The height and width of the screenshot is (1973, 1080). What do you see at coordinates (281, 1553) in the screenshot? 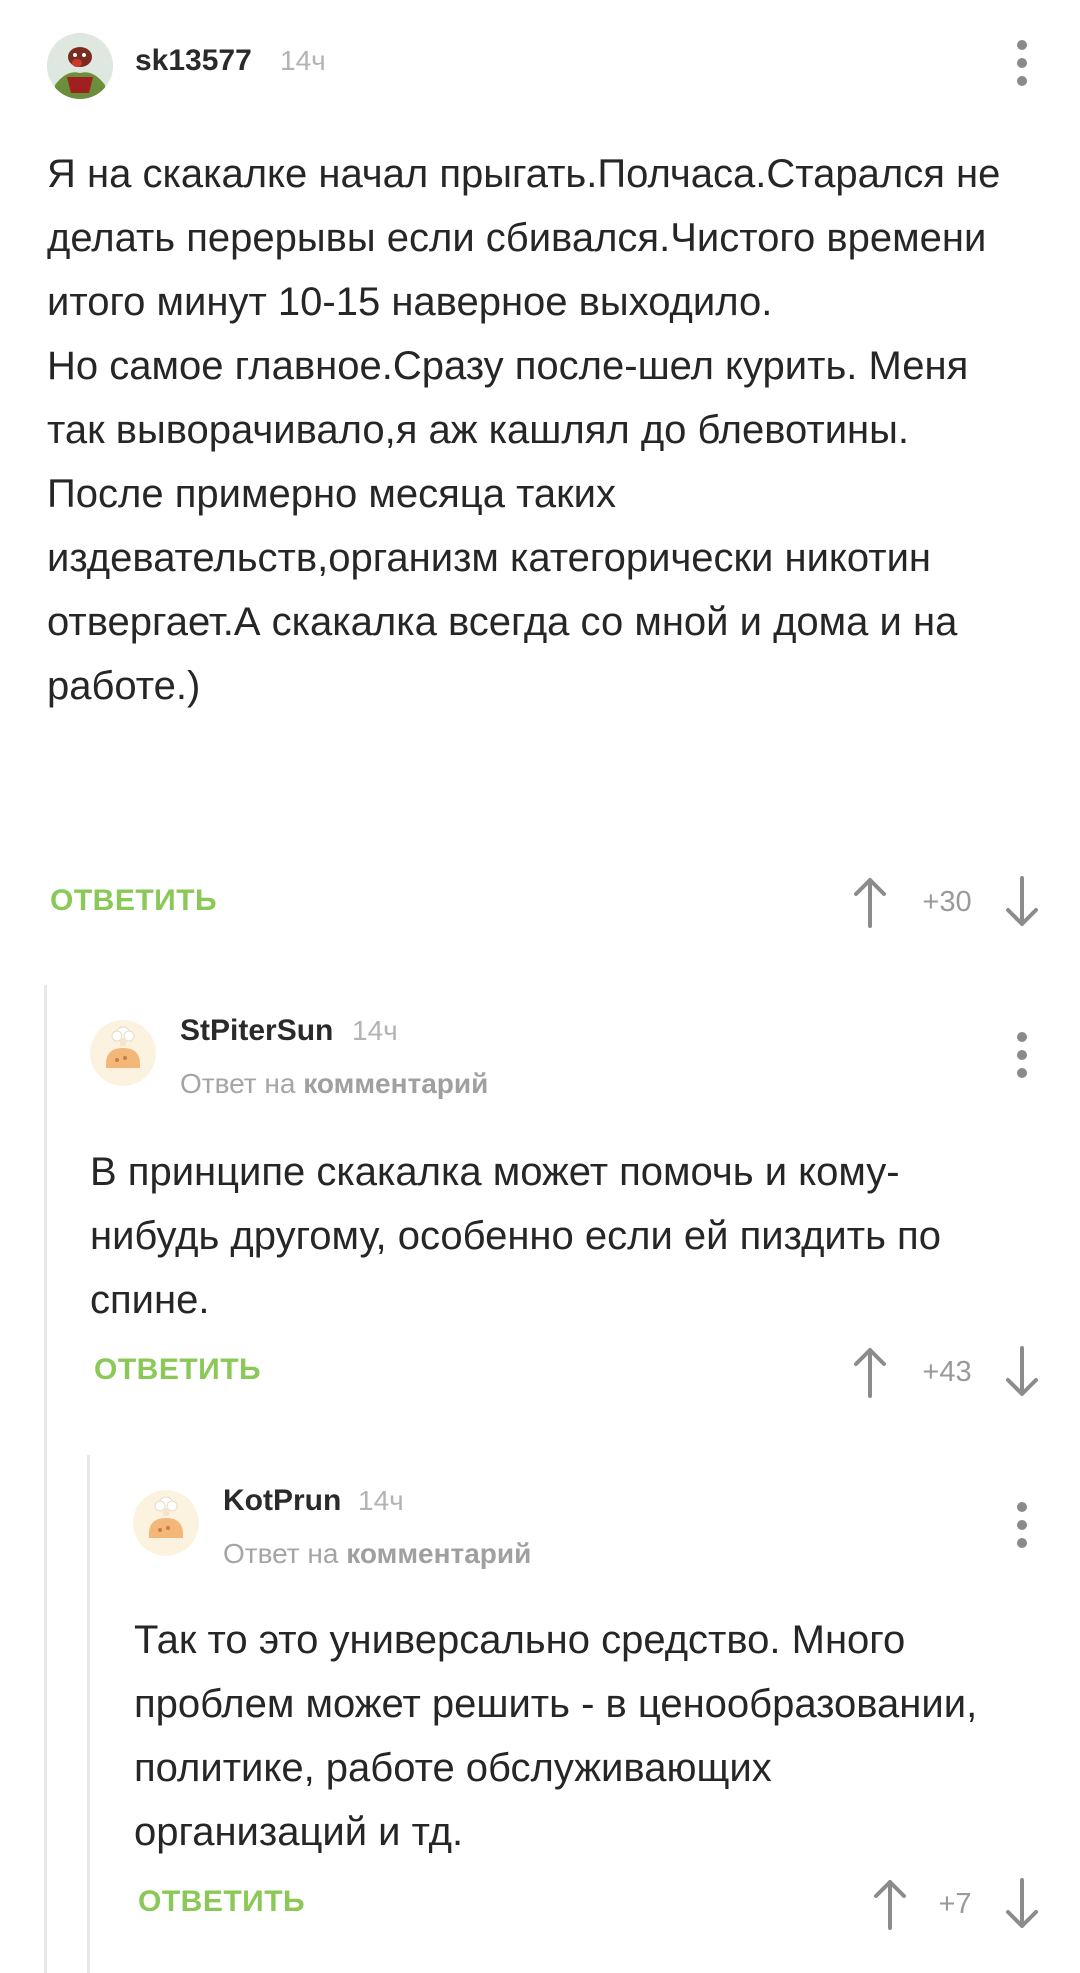
I see `reply-to-prefix: Ответ на` at bounding box center [281, 1553].